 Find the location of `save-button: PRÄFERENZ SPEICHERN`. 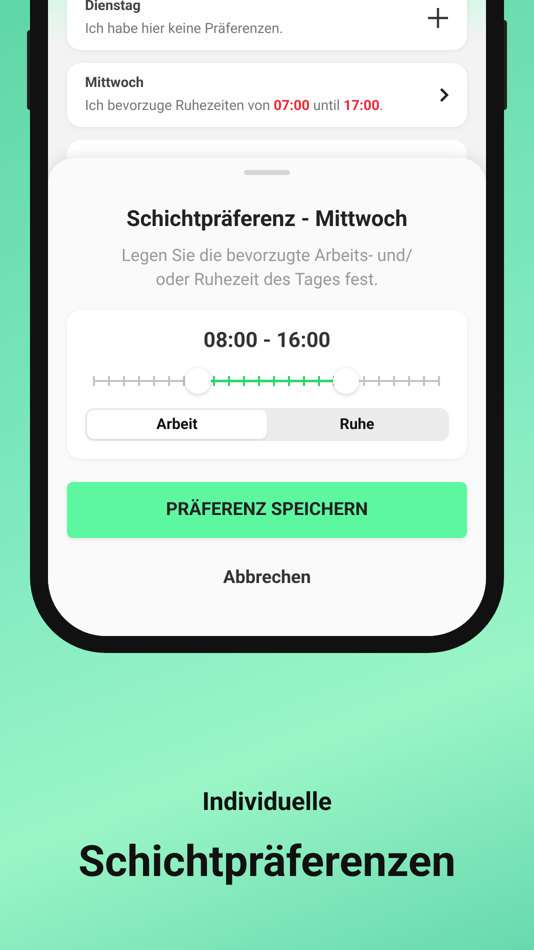

save-button: PRÄFERENZ SPEICHERN is located at coordinates (267, 510).